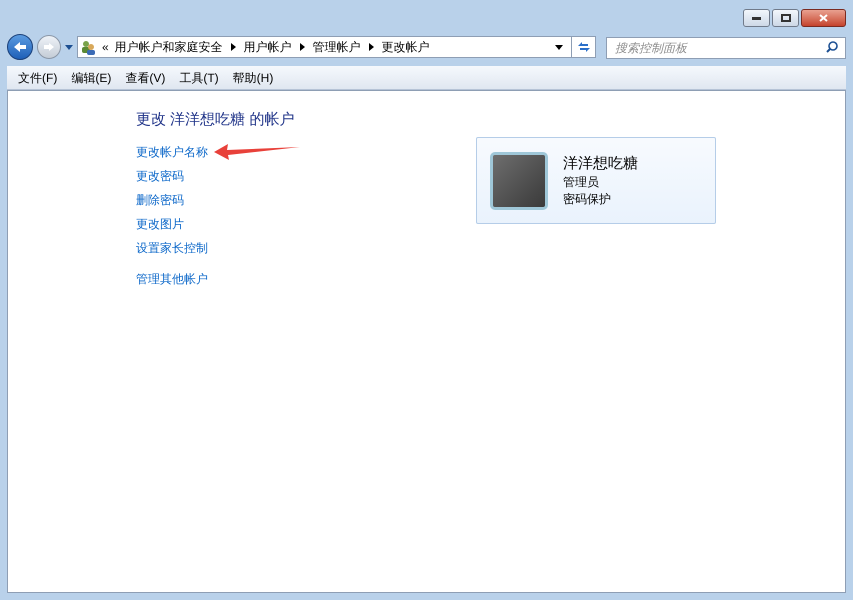  Describe the element at coordinates (253, 77) in the screenshot. I see `menu-item: 帮助(H)` at that location.